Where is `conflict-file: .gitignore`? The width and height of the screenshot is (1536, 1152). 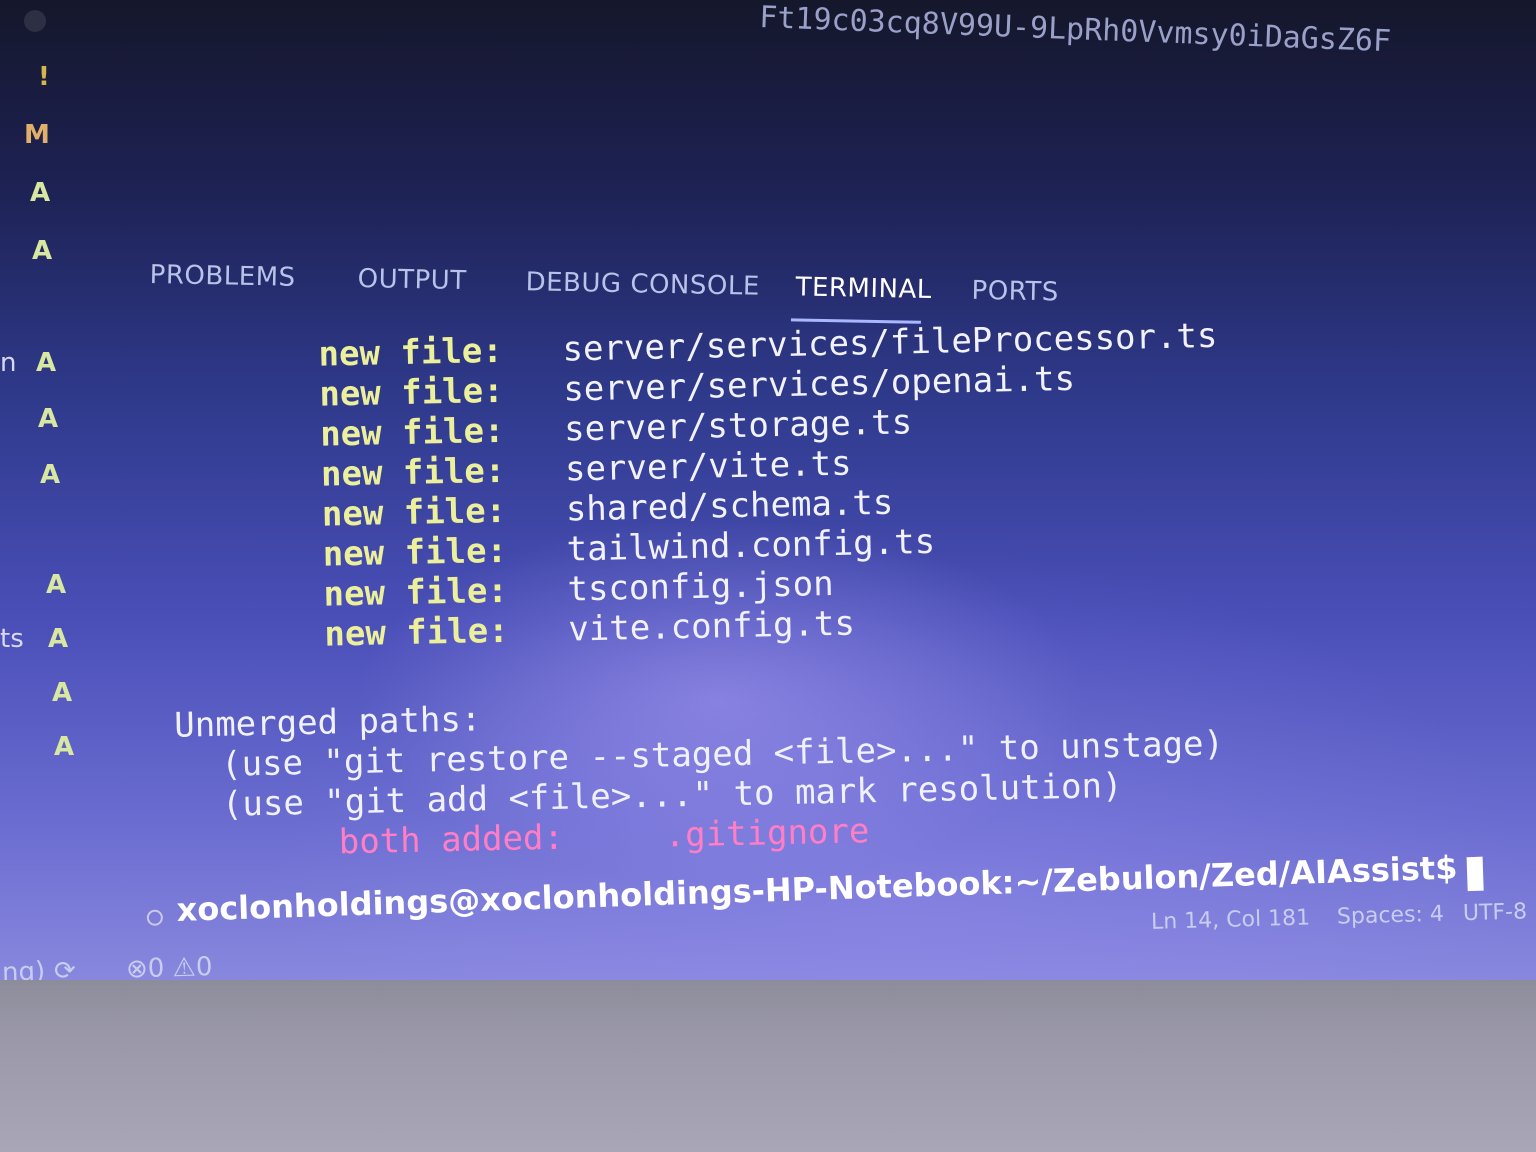
conflict-file: .gitignore is located at coordinates (767, 833).